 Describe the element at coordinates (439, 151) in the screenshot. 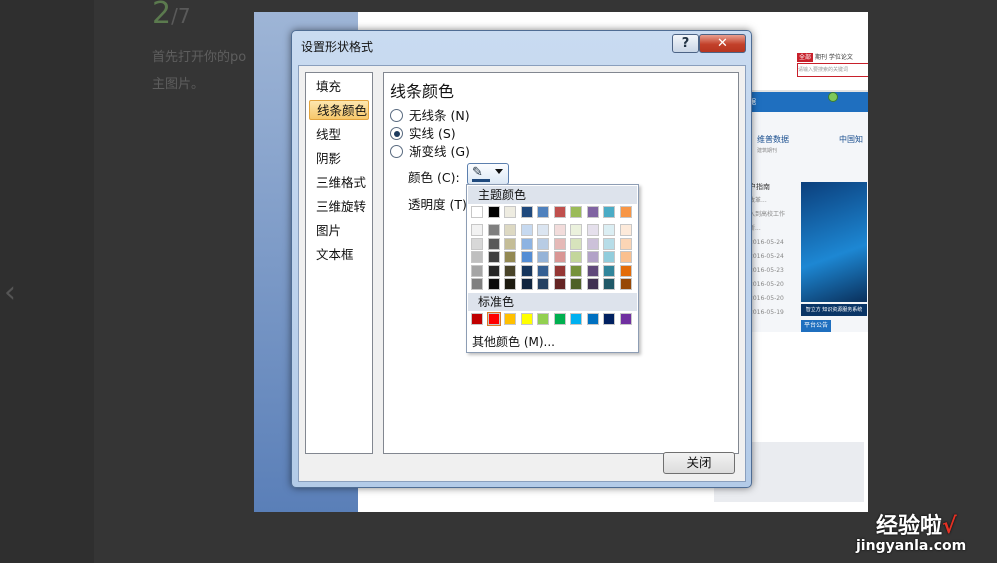

I see `radio-label: 渐变线 (G)` at that location.